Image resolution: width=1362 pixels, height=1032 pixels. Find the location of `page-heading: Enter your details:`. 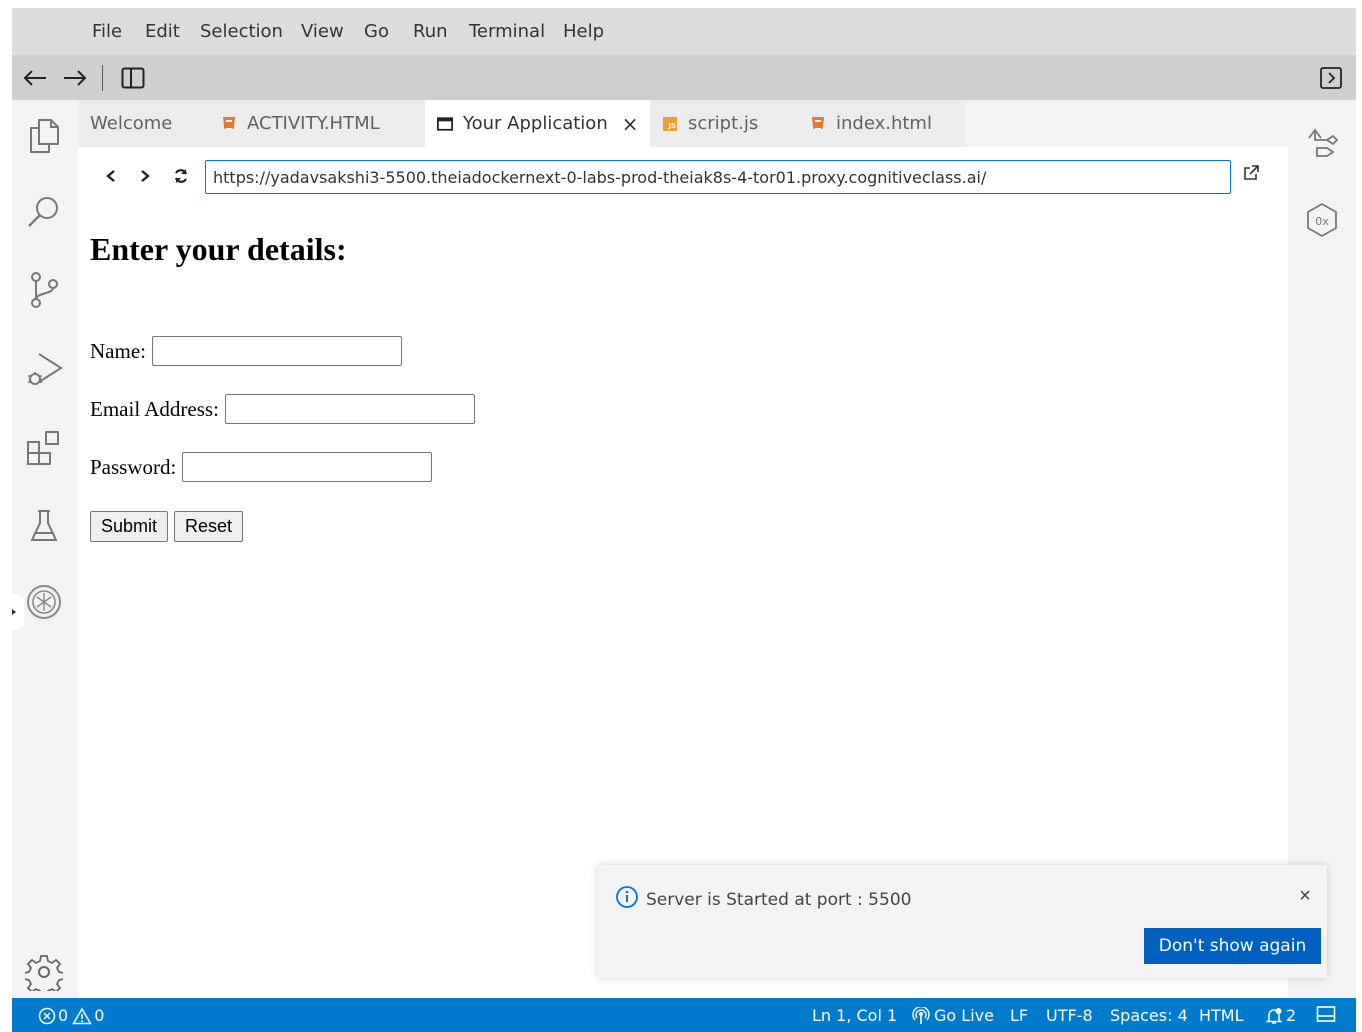

page-heading: Enter your details: is located at coordinates (218, 249).